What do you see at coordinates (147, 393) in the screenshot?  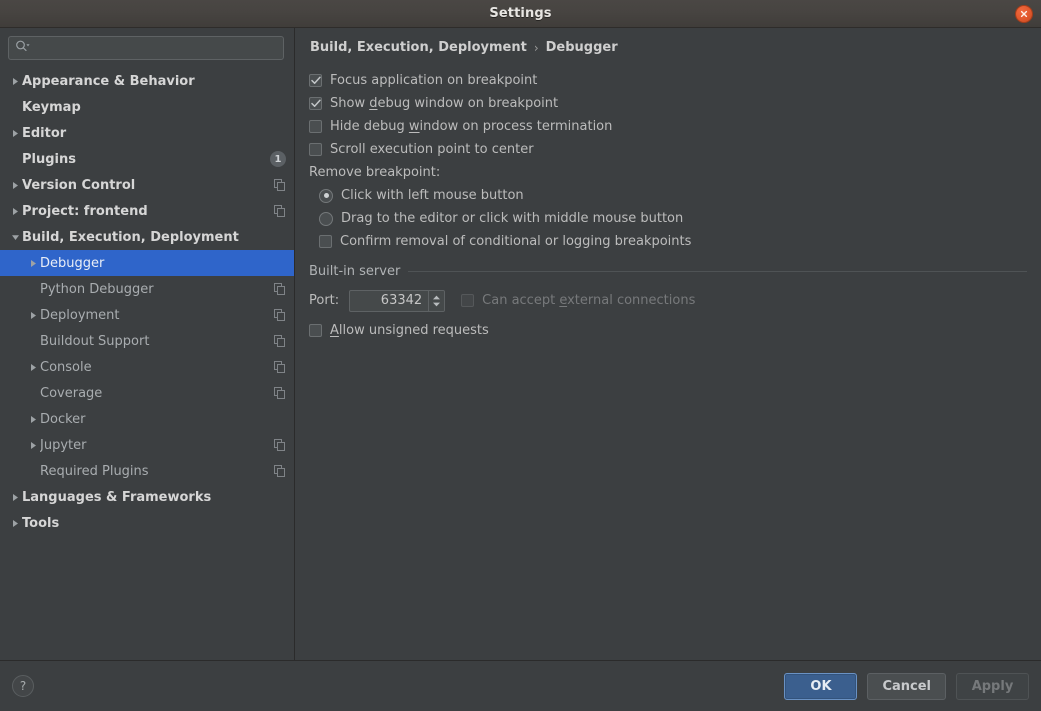 I see `sidebar-item-coverage: Coverage` at bounding box center [147, 393].